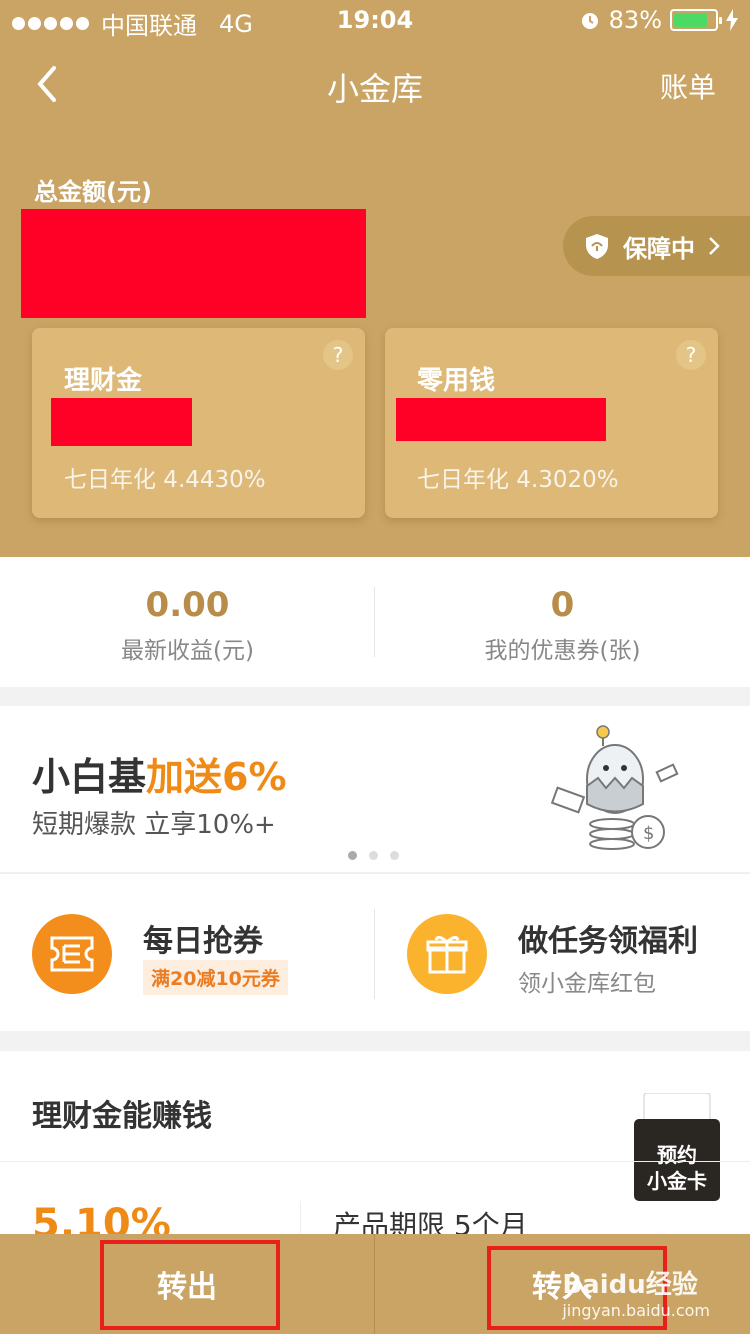 The image size is (750, 1334). I want to click on promo-subtitle: 领小金库红包, so click(587, 984).